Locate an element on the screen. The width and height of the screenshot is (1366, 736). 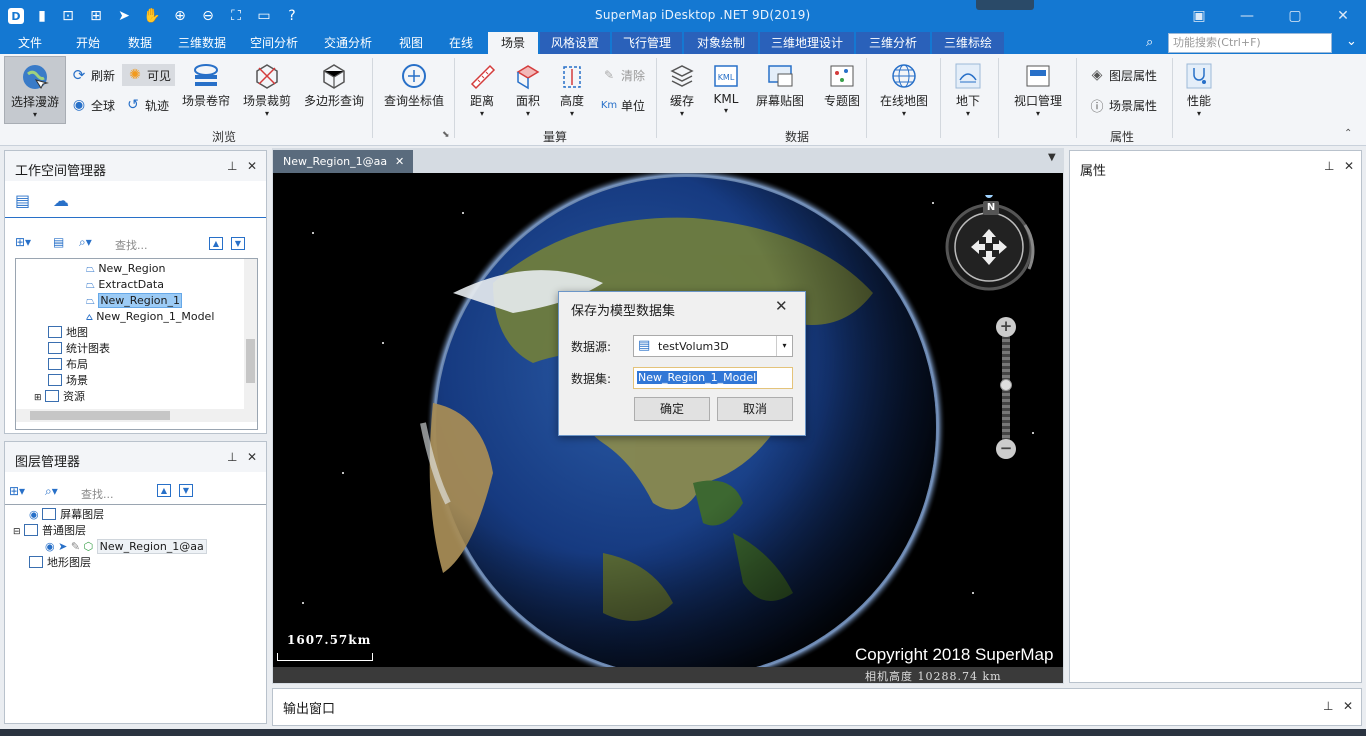
ok-button: 确定 is located at coordinates (672, 409).